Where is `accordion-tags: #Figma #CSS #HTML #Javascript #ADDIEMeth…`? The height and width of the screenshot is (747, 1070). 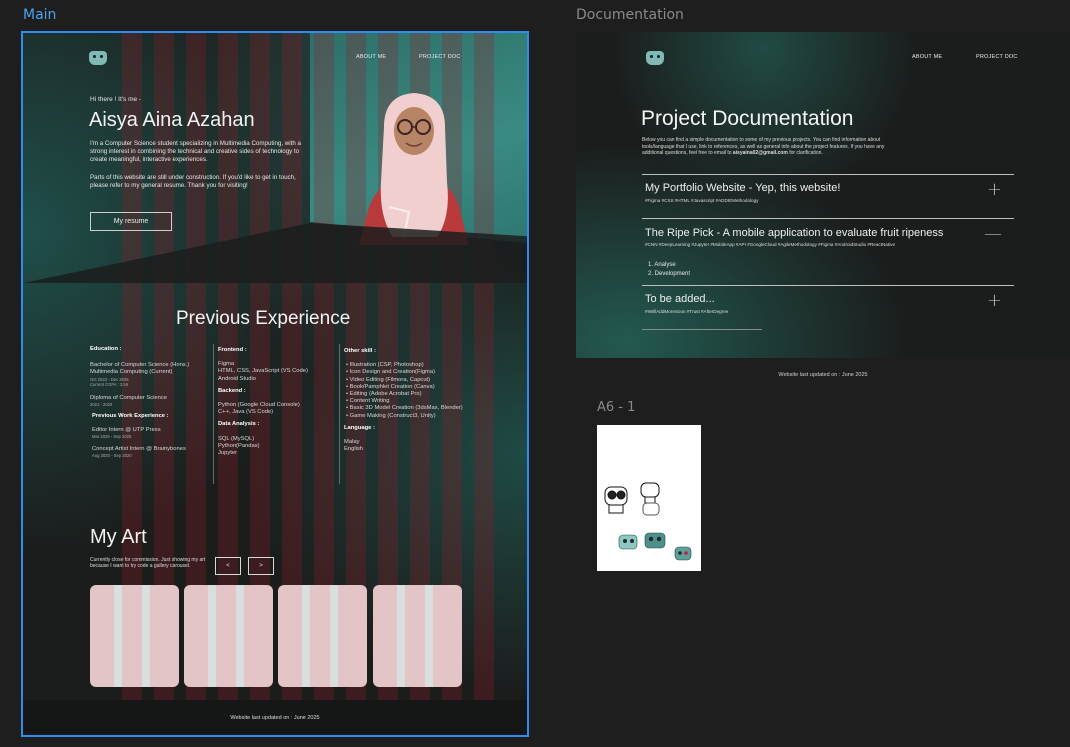
accordion-tags: #Figma #CSS #HTML #Javascript #ADDIEMeth… is located at coordinates (702, 200).